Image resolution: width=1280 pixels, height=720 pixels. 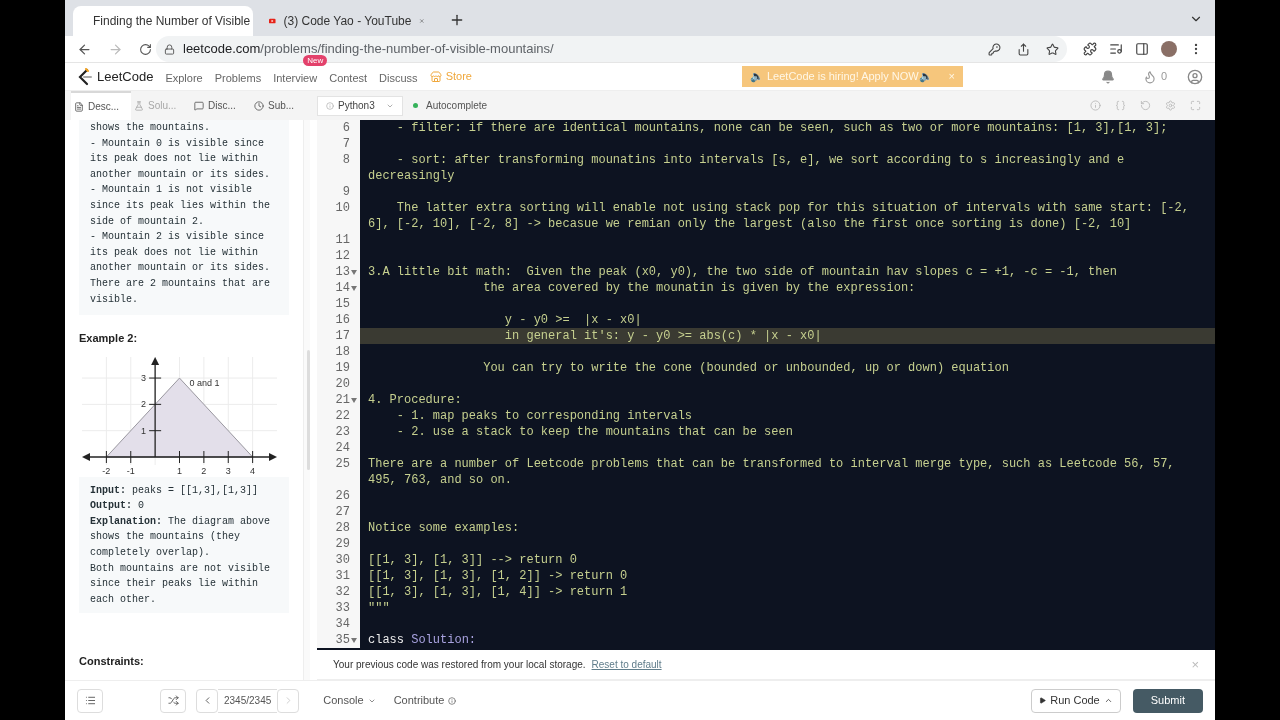 I want to click on line-number: 21, so click(x=342, y=400).